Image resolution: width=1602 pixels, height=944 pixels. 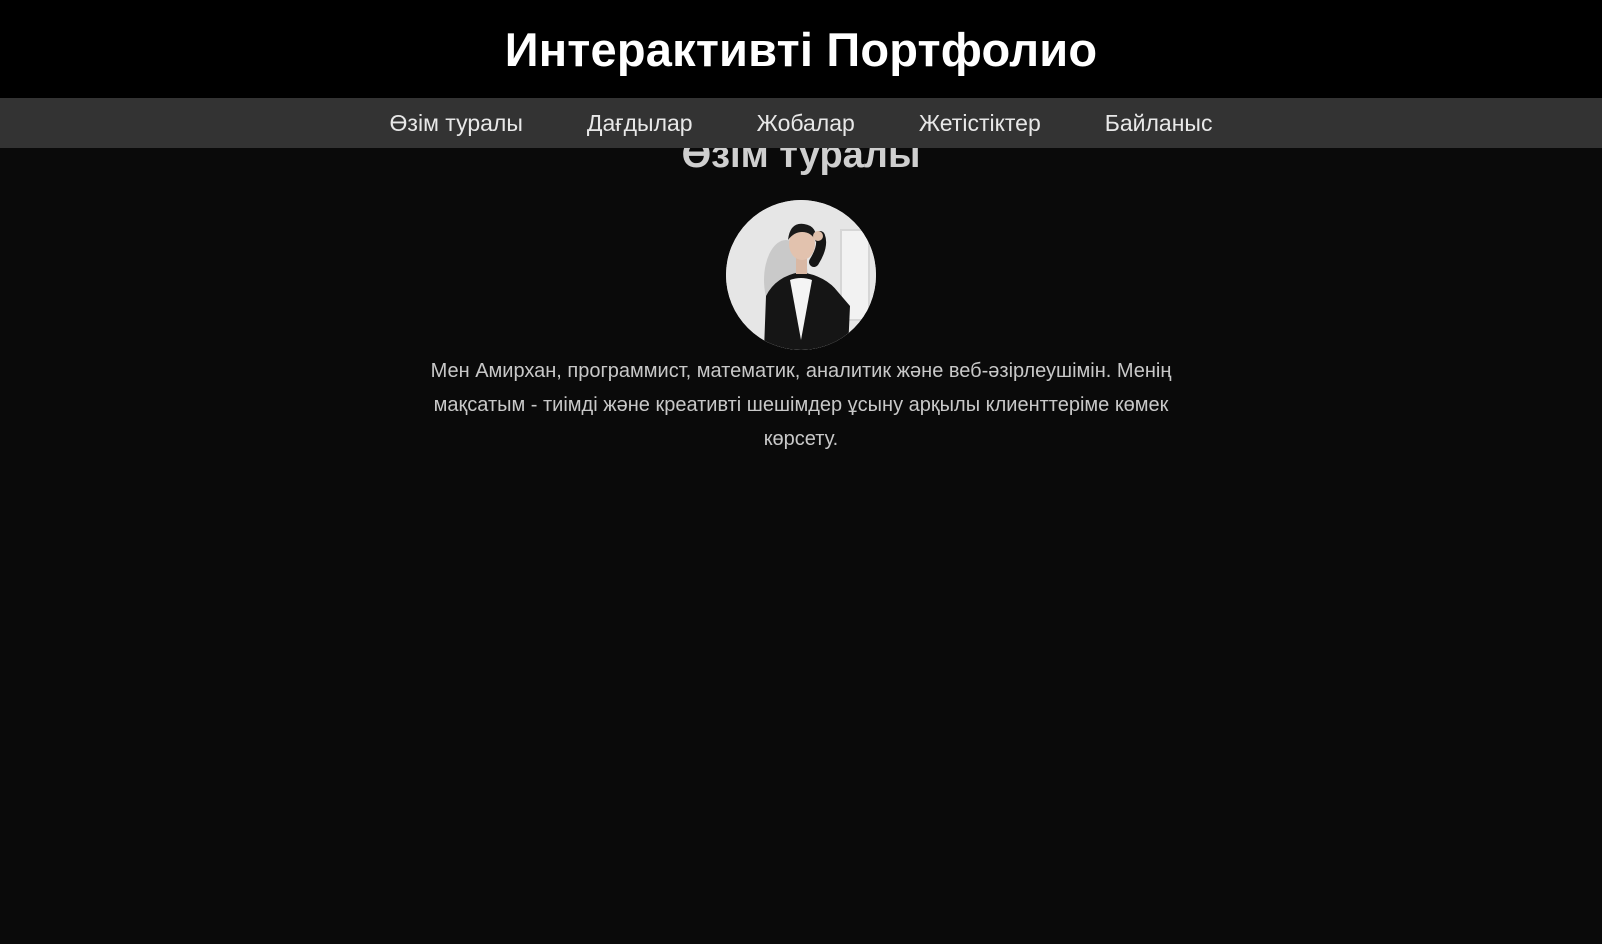 I want to click on profile-photo, so click(x=801, y=275).